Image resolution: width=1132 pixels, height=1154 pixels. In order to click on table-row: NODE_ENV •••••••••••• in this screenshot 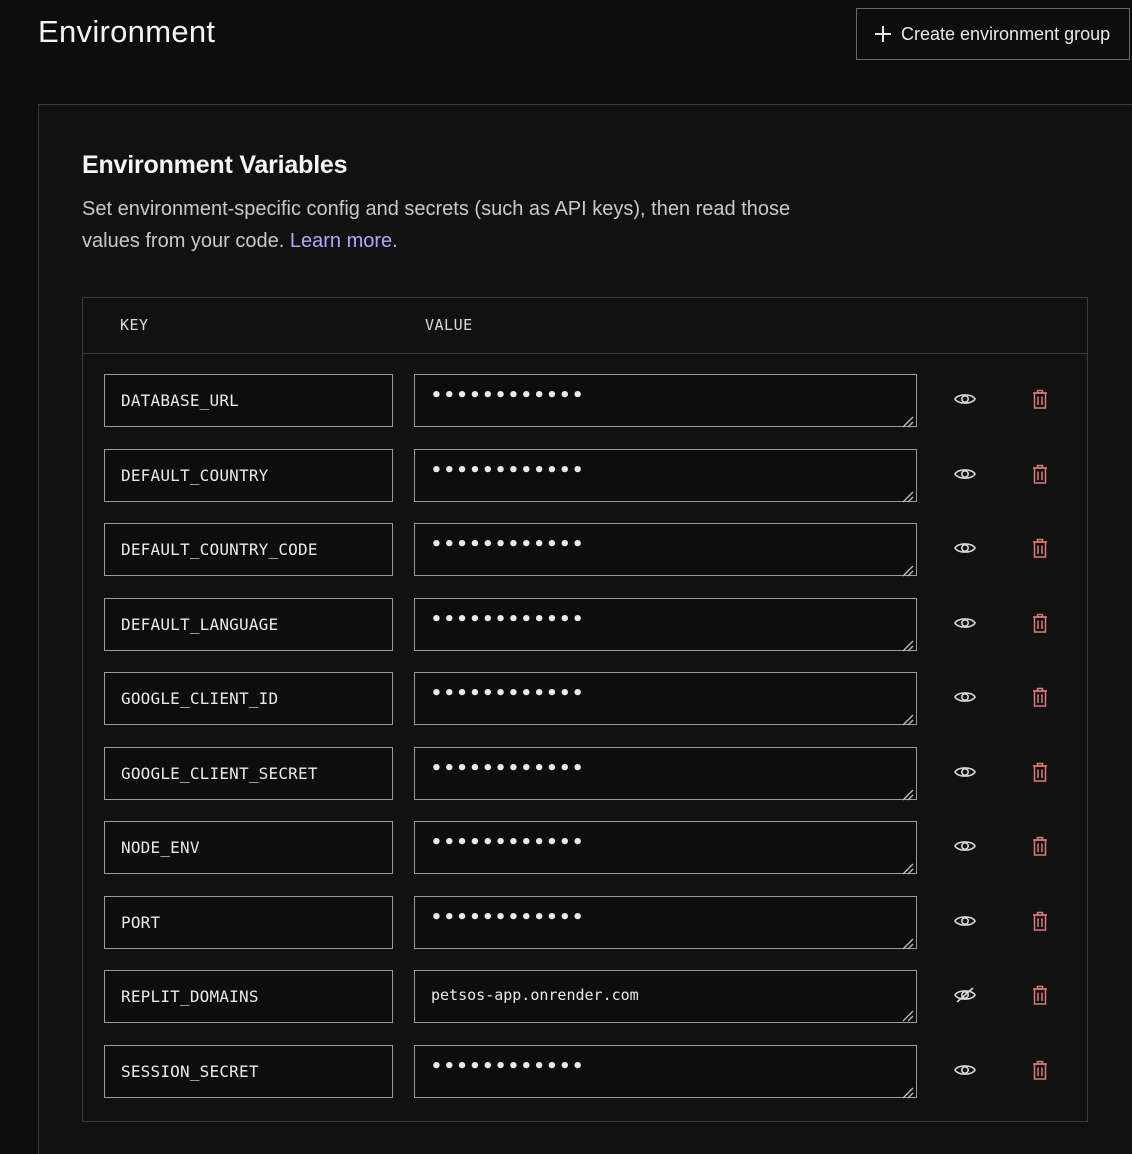, I will do `click(586, 848)`.